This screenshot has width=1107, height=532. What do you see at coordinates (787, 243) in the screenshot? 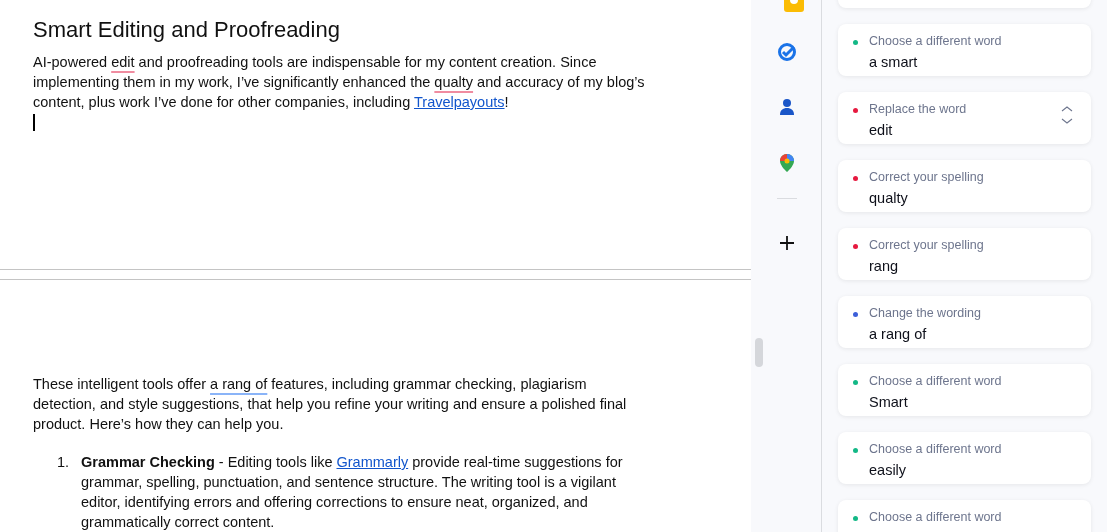
I see `plus-icon` at bounding box center [787, 243].